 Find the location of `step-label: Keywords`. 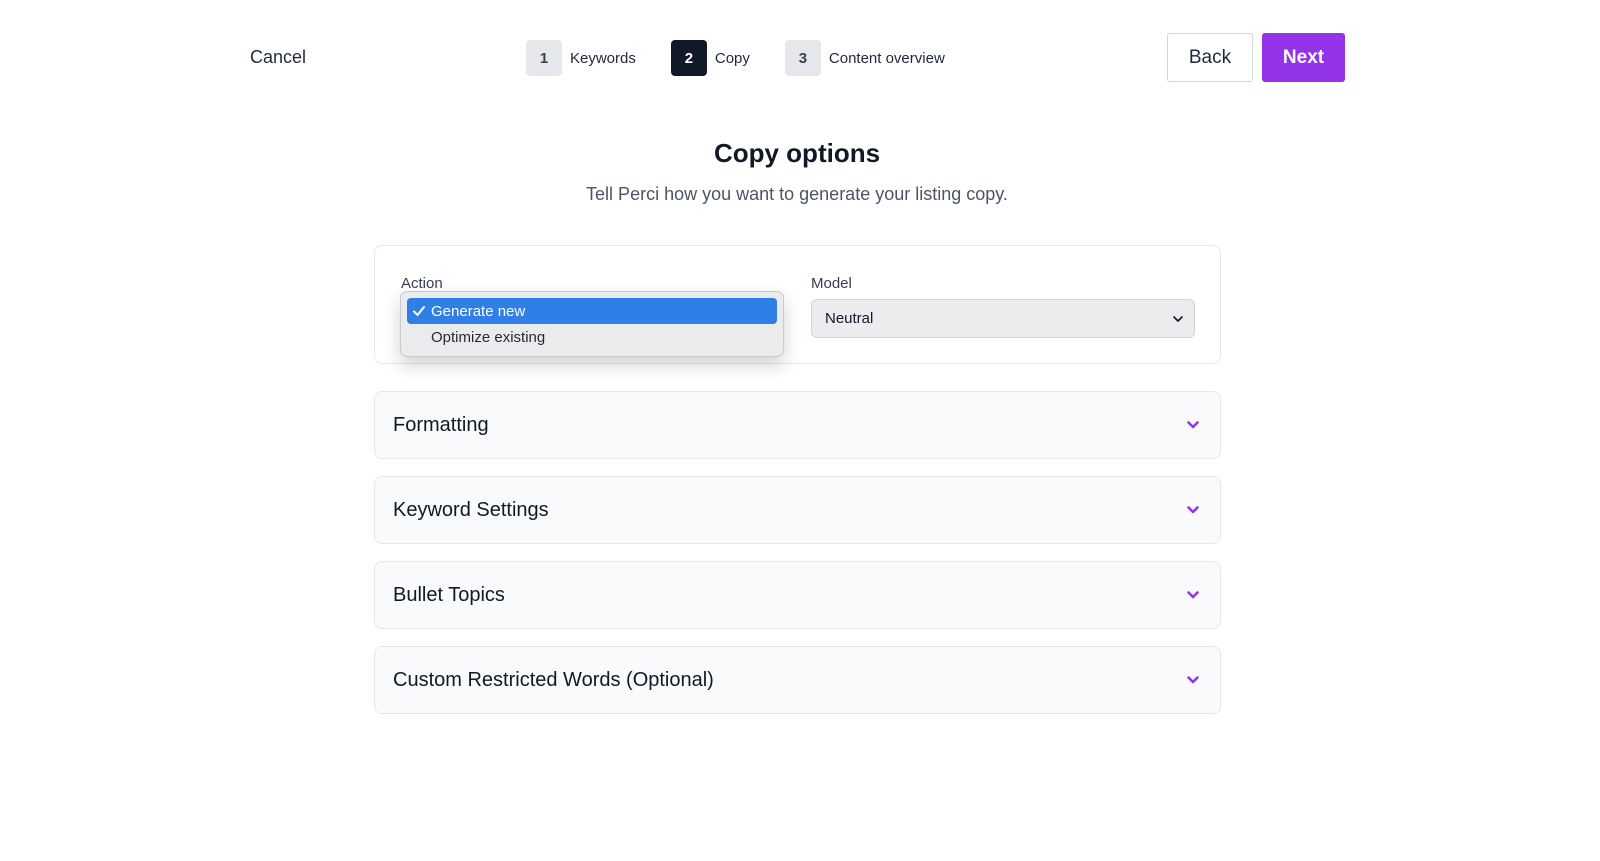

step-label: Keywords is located at coordinates (603, 58).